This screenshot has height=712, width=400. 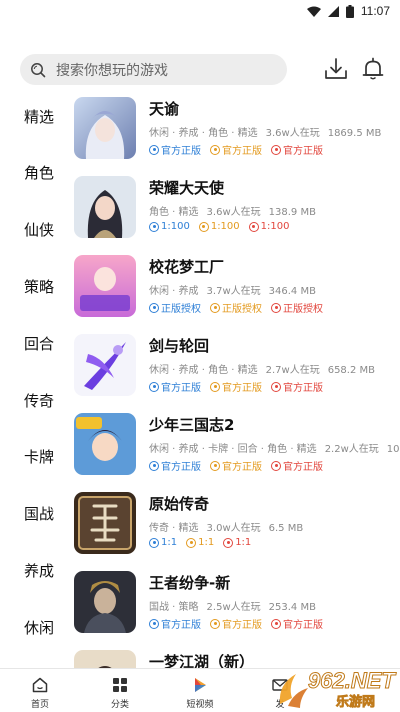 I want to click on game-size: 1869.5 MB, so click(x=354, y=133).